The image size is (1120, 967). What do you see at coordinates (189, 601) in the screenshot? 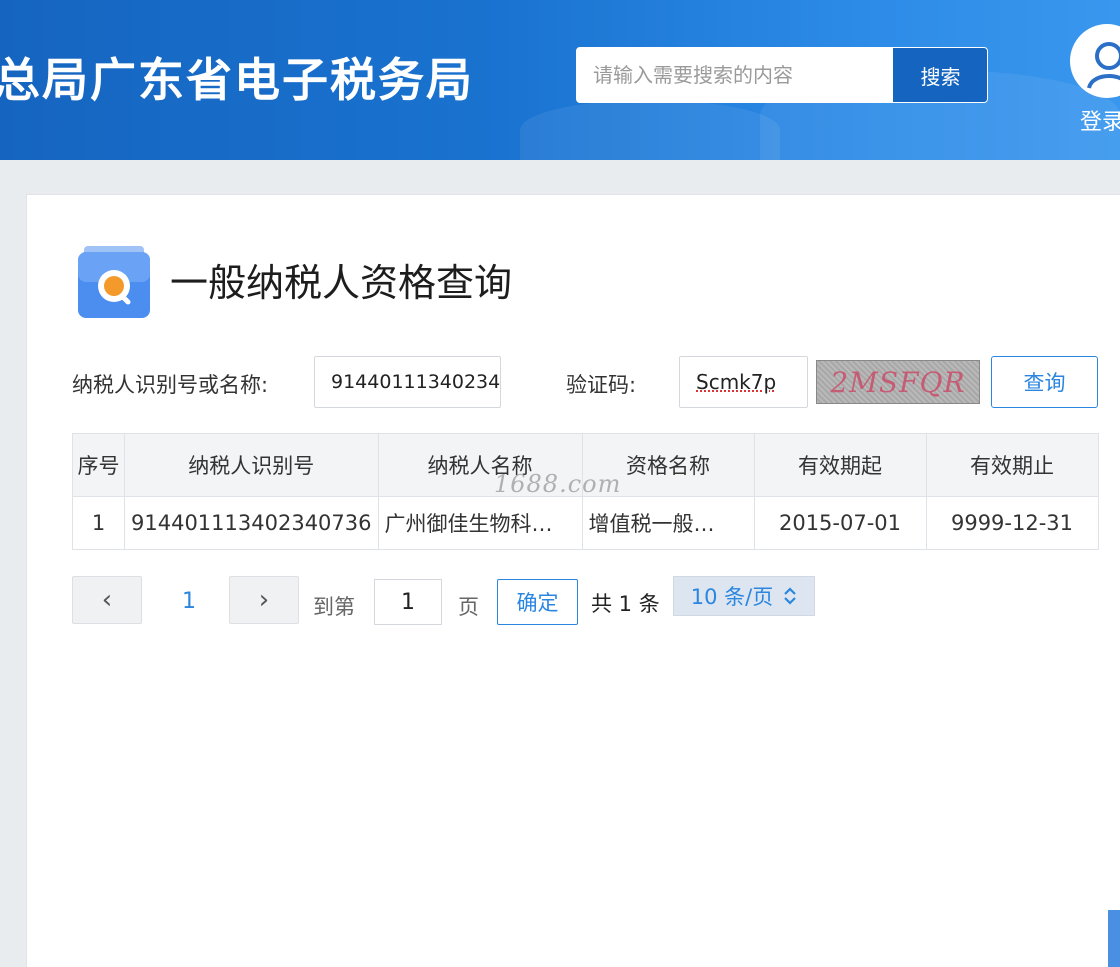
I see `page-number: 1` at bounding box center [189, 601].